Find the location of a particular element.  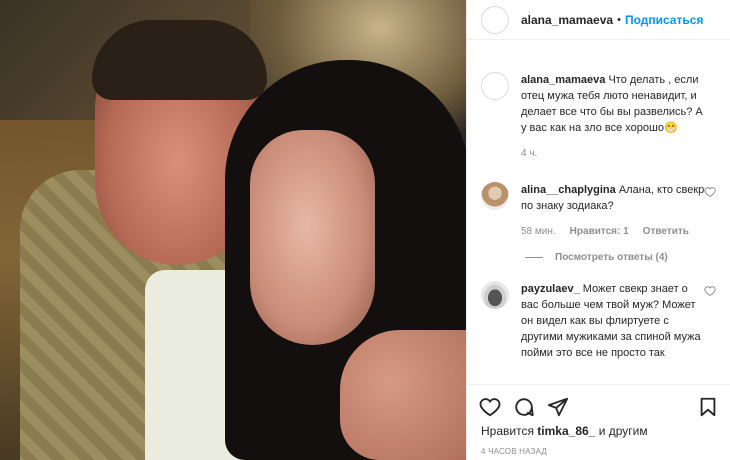

caption-time: 4 ч. is located at coordinates (529, 154).